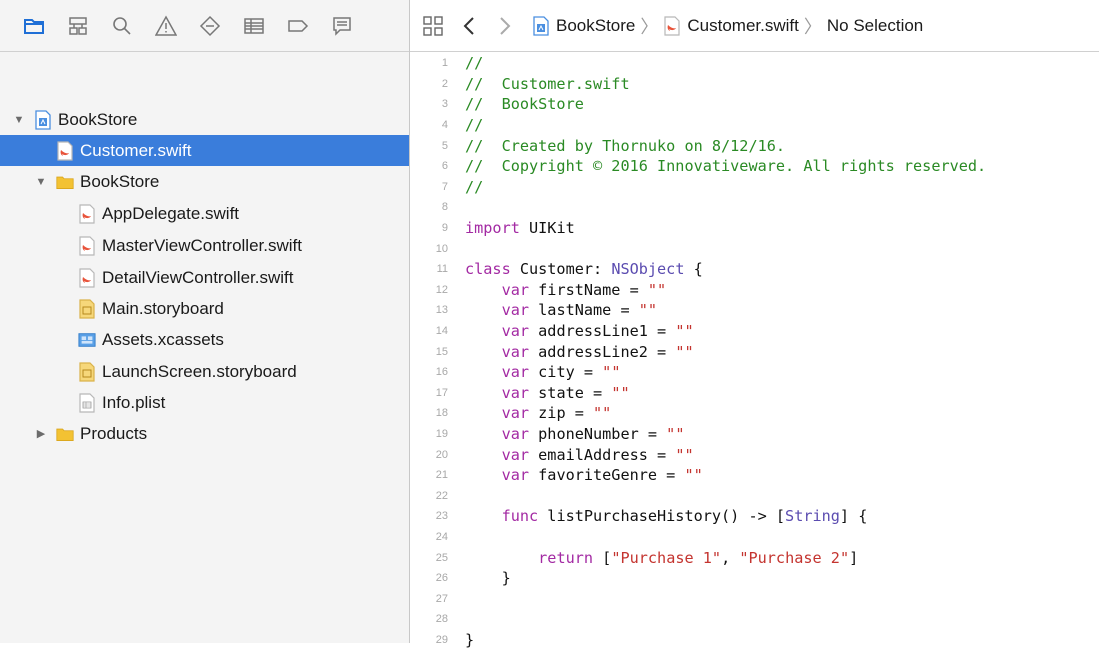 This screenshot has width=1099, height=650. What do you see at coordinates (87, 213) in the screenshot?
I see `swift-file-icon` at bounding box center [87, 213].